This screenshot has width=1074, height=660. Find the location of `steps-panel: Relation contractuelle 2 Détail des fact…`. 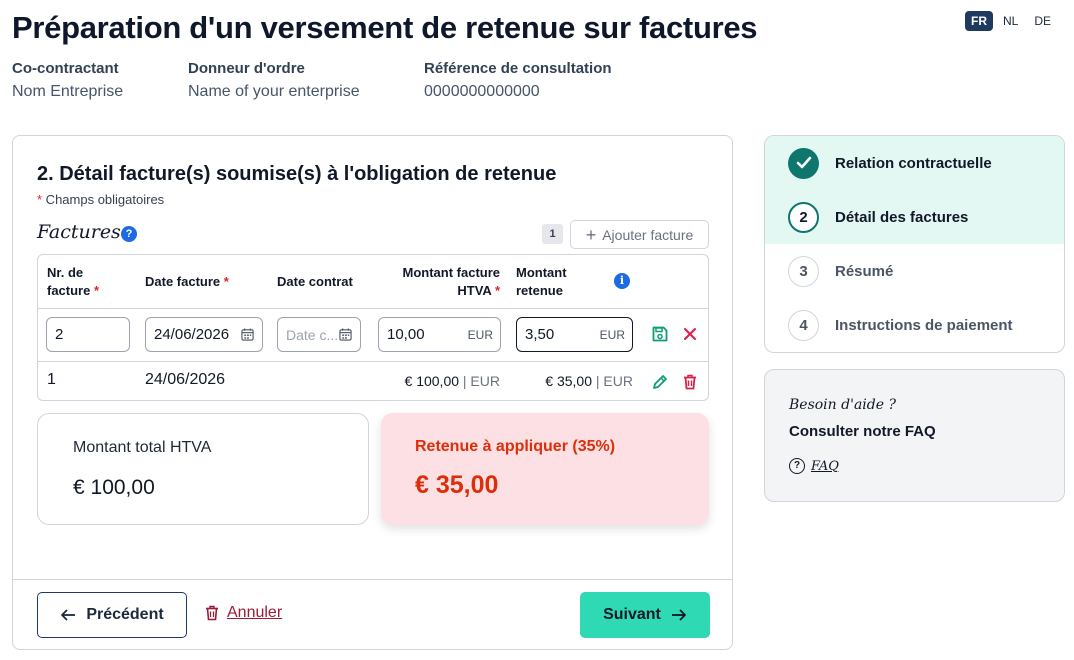

steps-panel: Relation contractuelle 2 Détail des fact… is located at coordinates (914, 244).